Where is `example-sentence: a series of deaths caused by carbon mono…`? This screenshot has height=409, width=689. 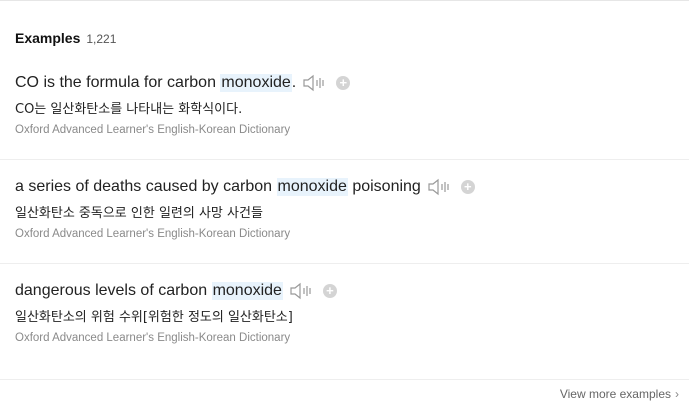 example-sentence: a series of deaths caused by carbon mono… is located at coordinates (245, 187).